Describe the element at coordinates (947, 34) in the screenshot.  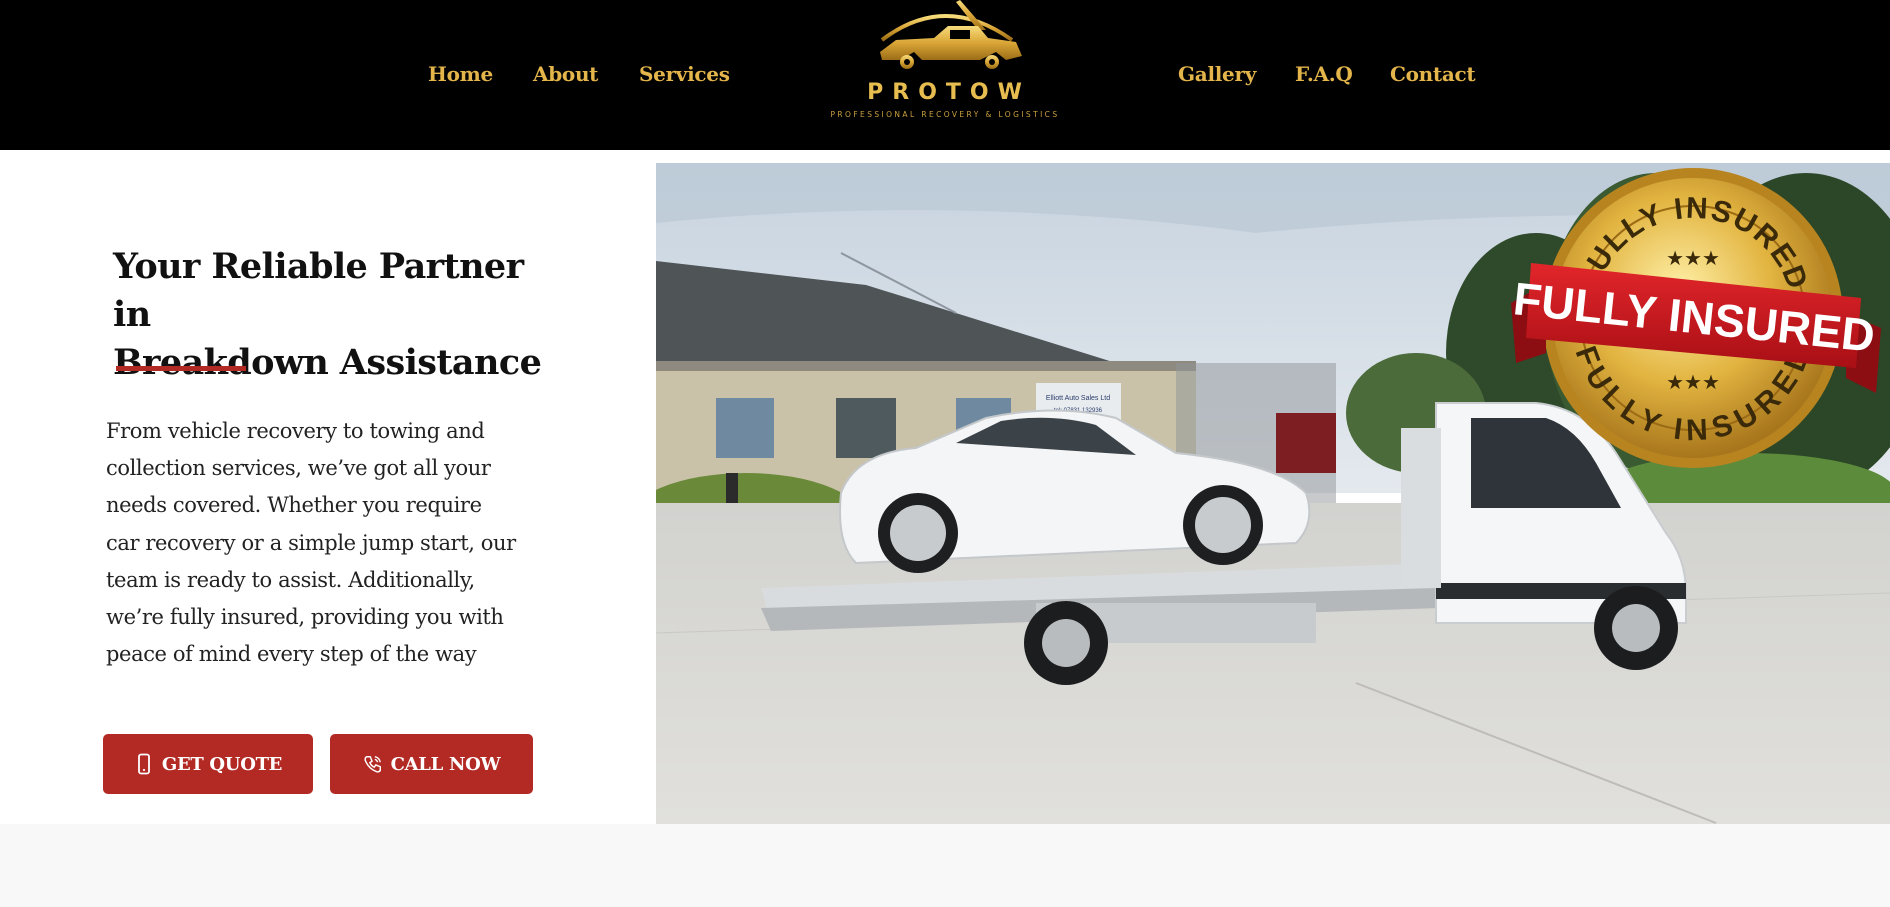
I see `tow-truck-logo-icon` at that location.